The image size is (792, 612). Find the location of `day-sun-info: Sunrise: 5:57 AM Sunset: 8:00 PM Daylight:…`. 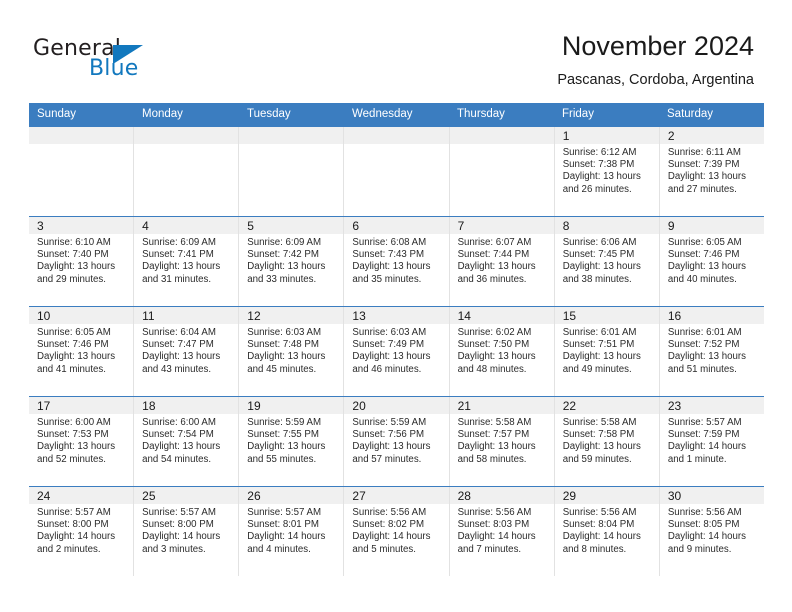

day-sun-info: Sunrise: 5:57 AM Sunset: 8:00 PM Daylight:… is located at coordinates (81, 530).